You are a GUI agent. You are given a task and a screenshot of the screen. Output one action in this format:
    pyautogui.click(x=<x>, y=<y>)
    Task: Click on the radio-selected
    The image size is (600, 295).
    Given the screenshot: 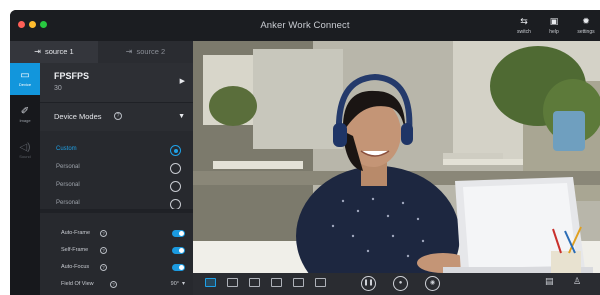 What is the action you would take?
    pyautogui.click(x=175, y=150)
    